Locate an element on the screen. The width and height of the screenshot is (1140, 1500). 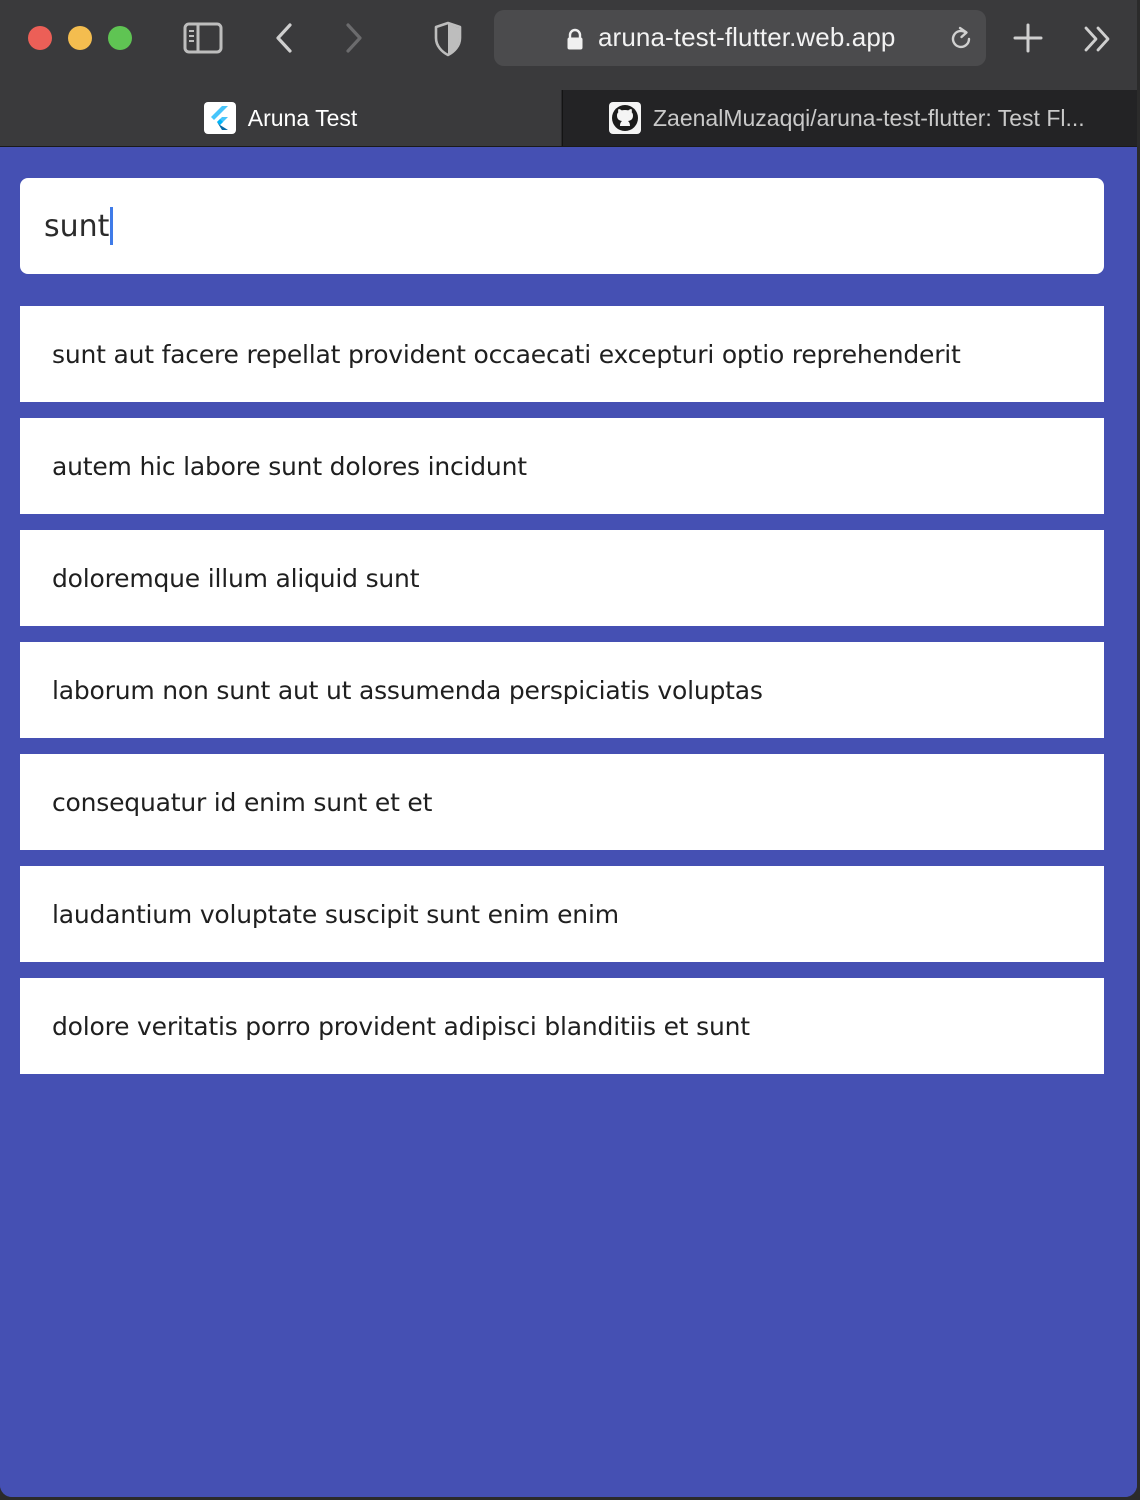
plus-icon is located at coordinates (1028, 38).